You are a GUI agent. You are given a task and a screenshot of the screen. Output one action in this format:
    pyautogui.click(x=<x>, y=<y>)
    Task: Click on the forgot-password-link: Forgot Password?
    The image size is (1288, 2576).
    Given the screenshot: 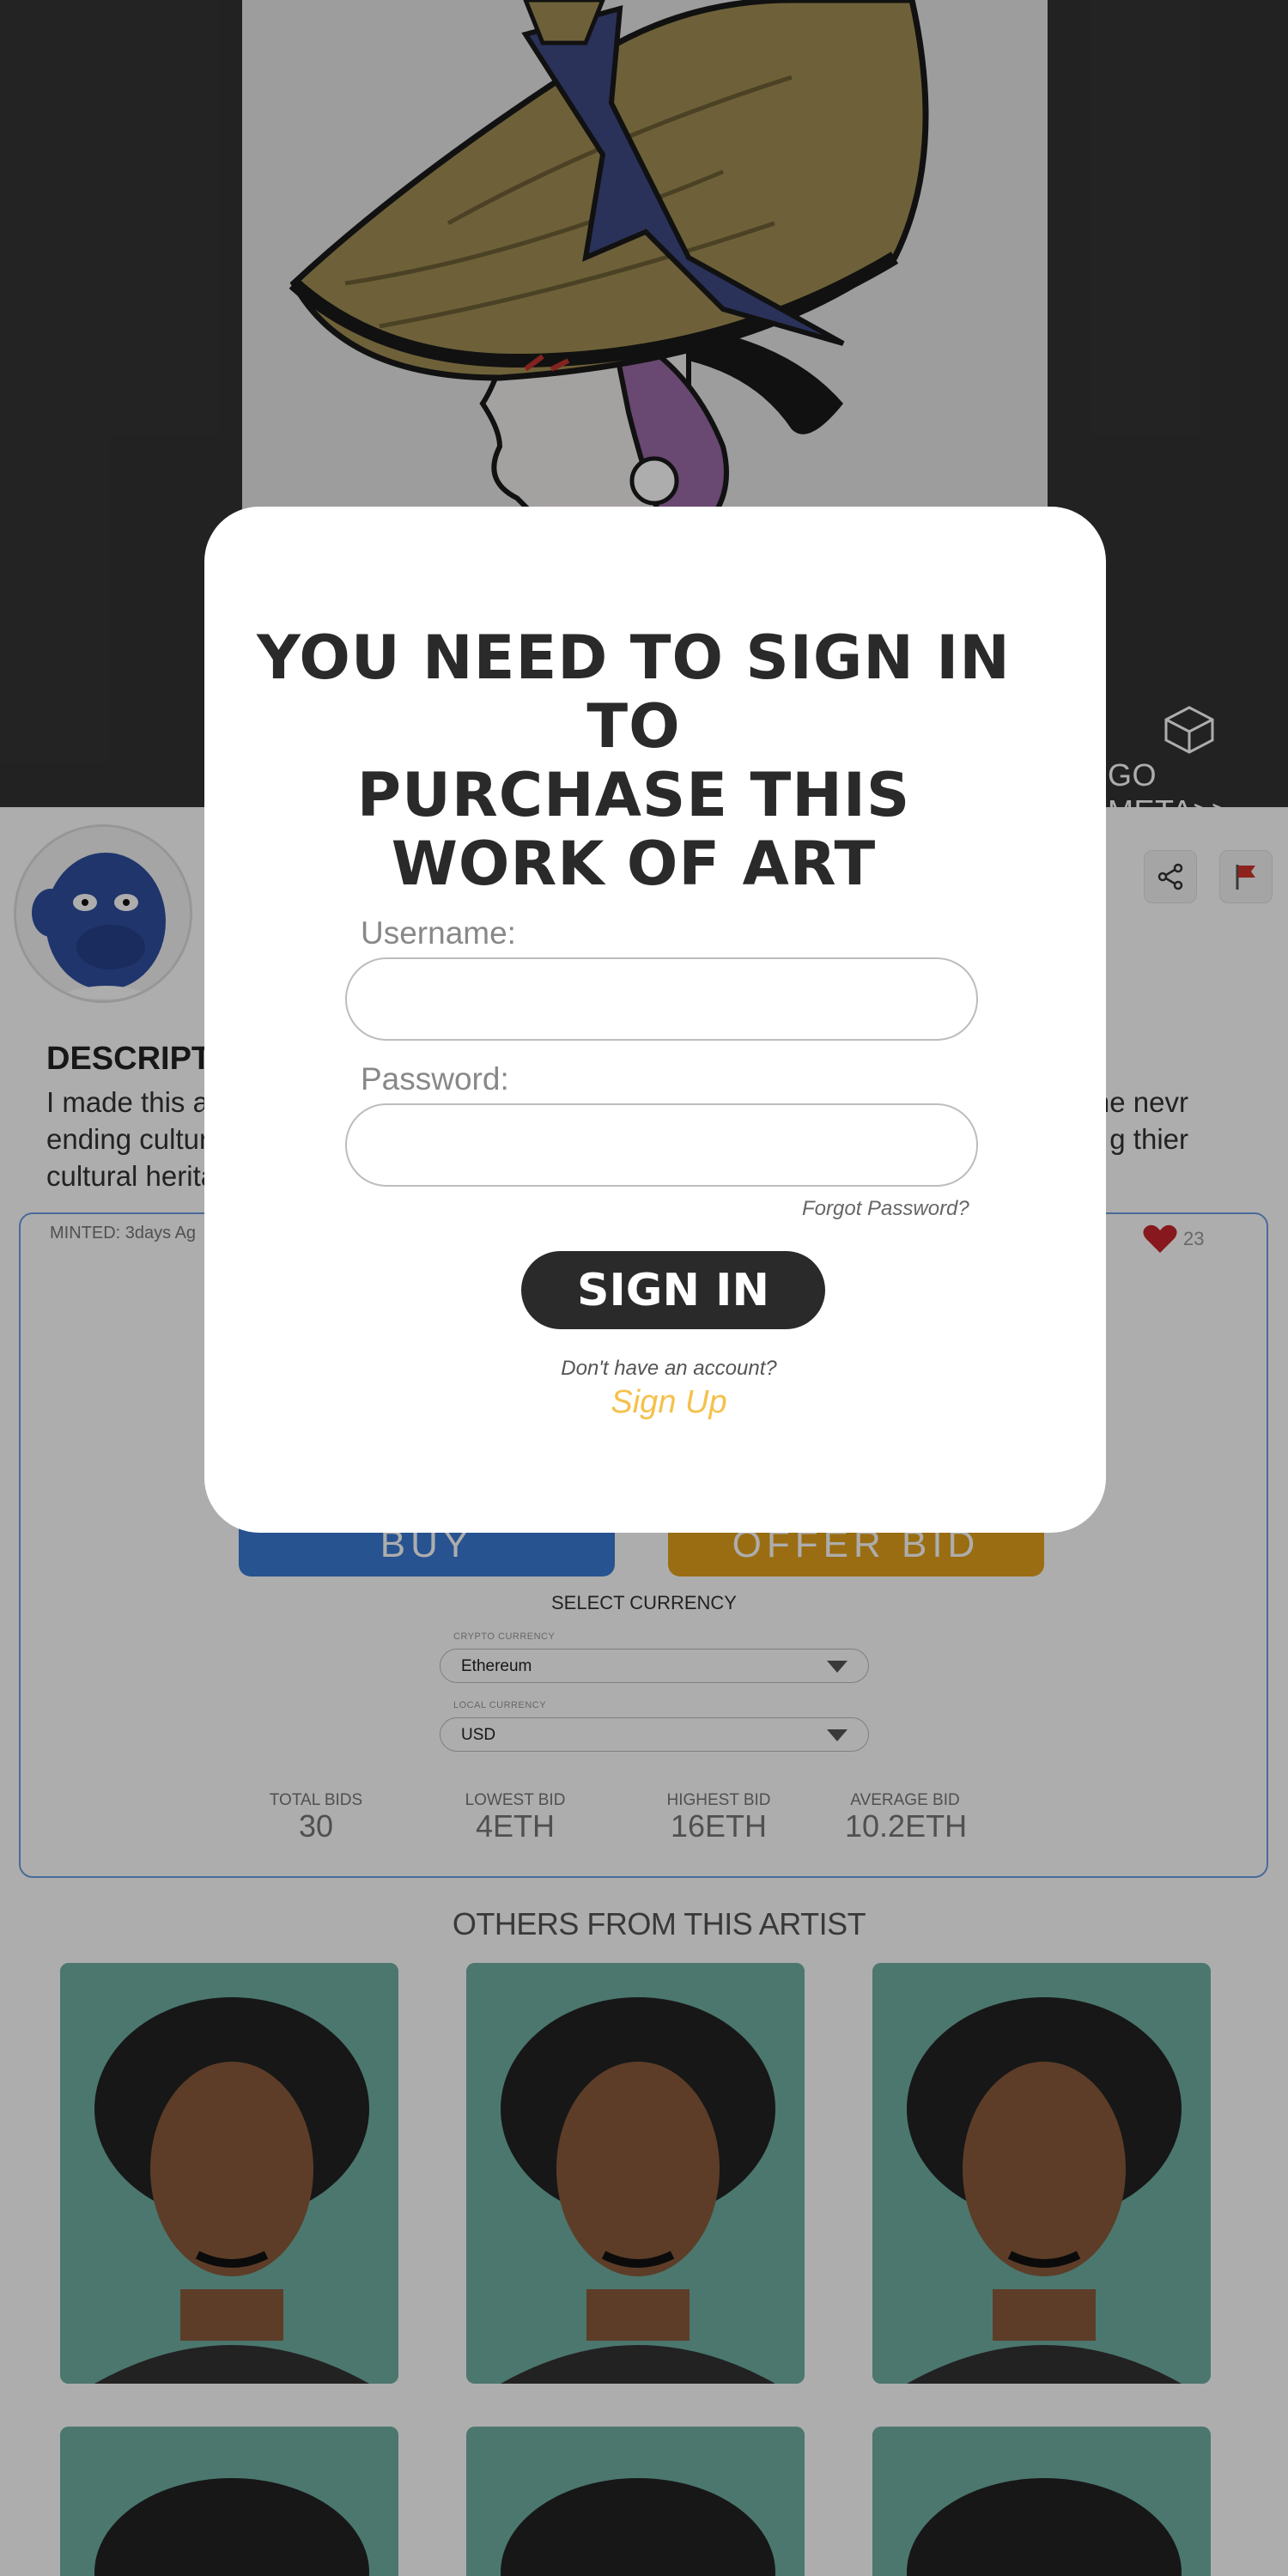 What is the action you would take?
    pyautogui.click(x=885, y=1209)
    